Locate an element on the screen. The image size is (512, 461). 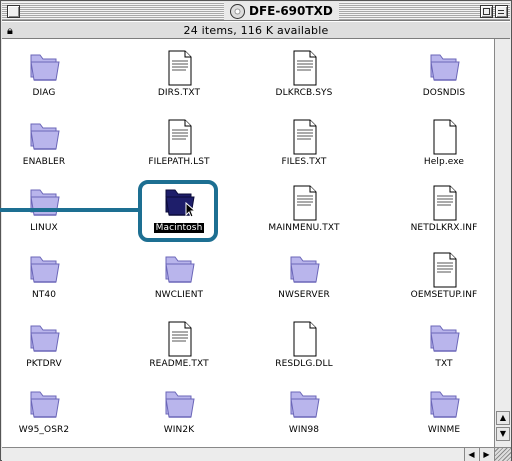
file-item-label: NWCLIENT is located at coordinates (179, 295).